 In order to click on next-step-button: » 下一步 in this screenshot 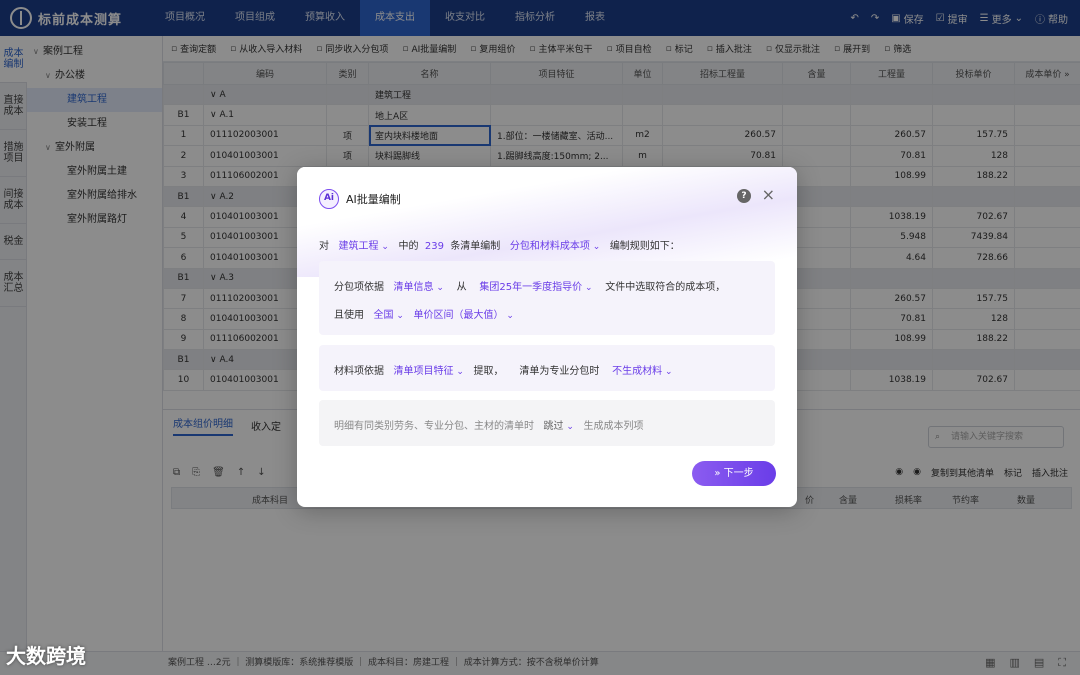, I will do `click(734, 473)`.